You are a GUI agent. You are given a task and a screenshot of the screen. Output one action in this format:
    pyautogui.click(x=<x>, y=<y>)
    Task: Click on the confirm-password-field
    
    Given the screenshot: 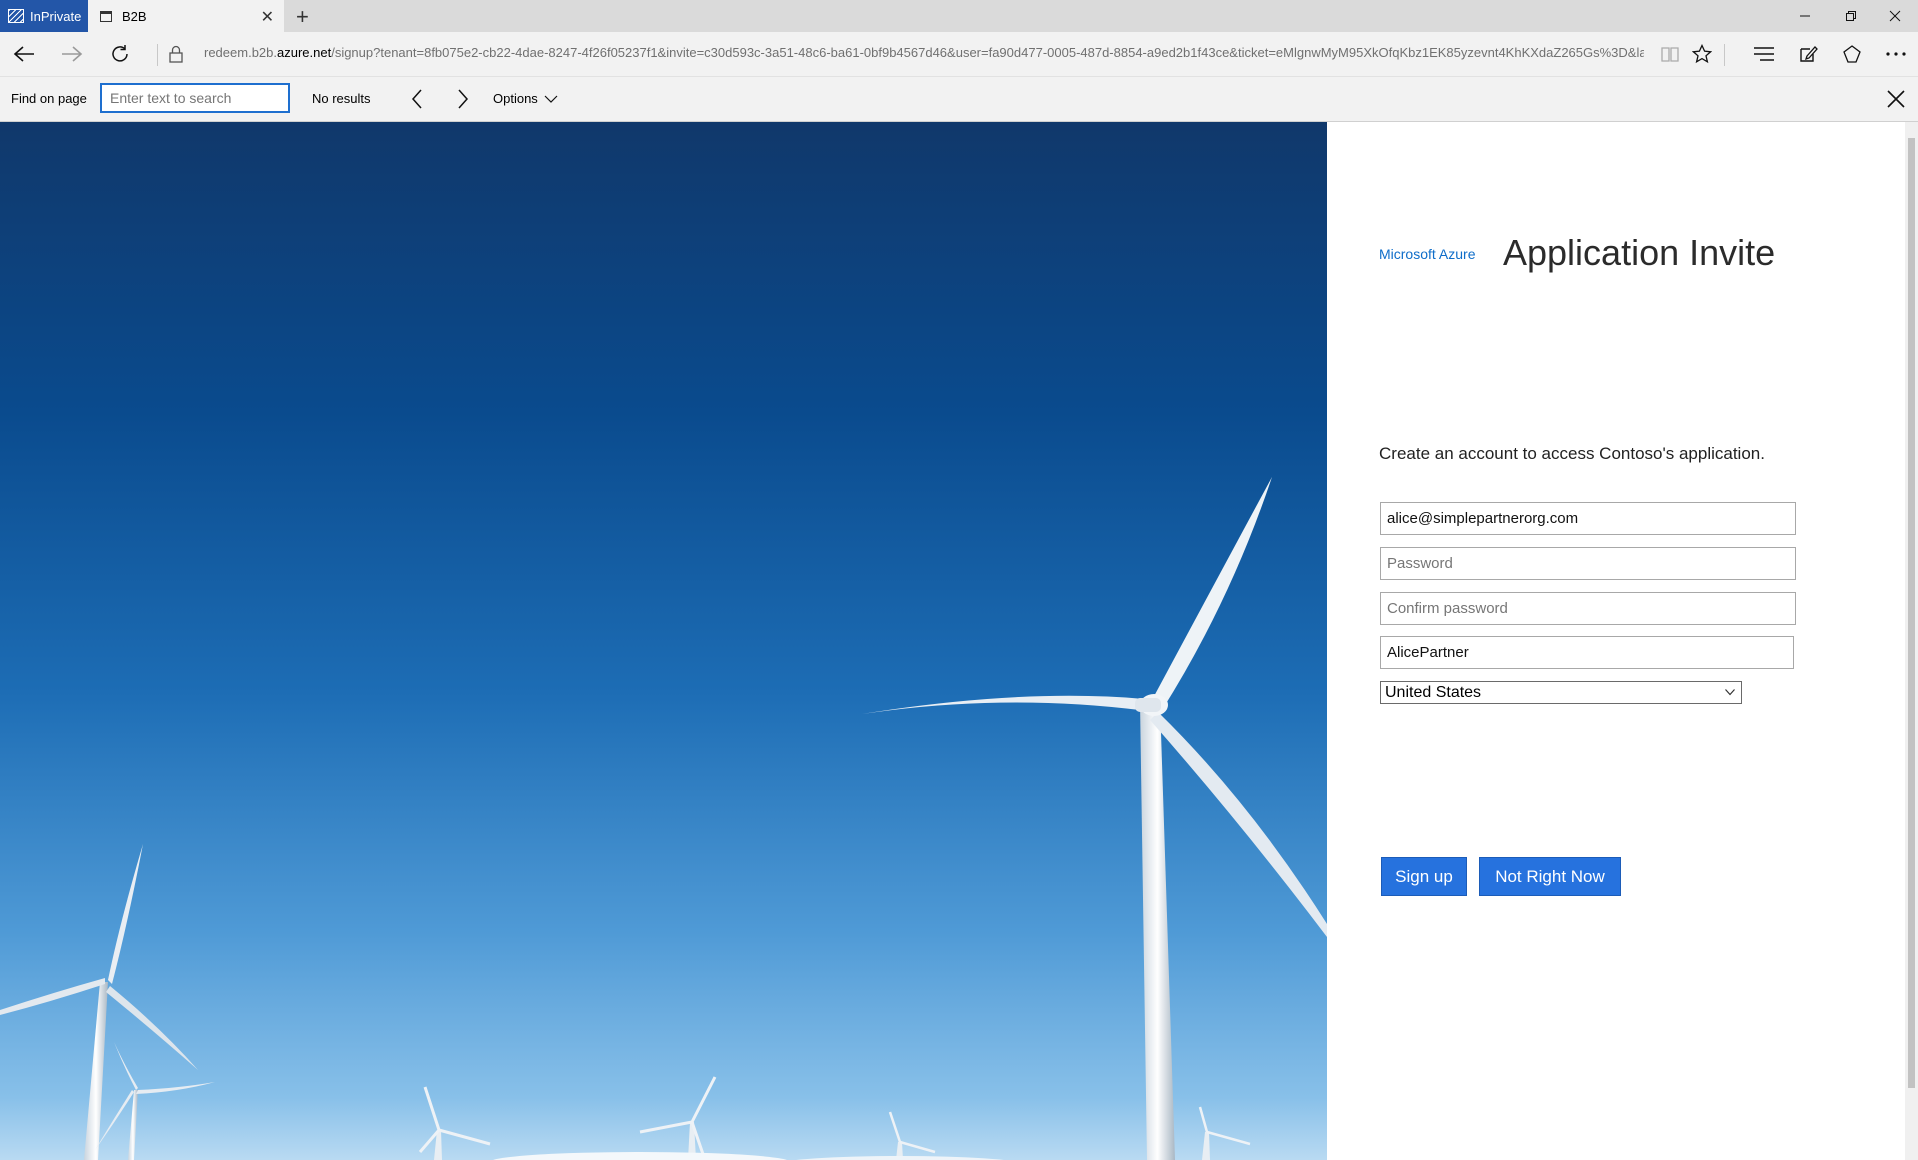 What is the action you would take?
    pyautogui.click(x=1588, y=608)
    